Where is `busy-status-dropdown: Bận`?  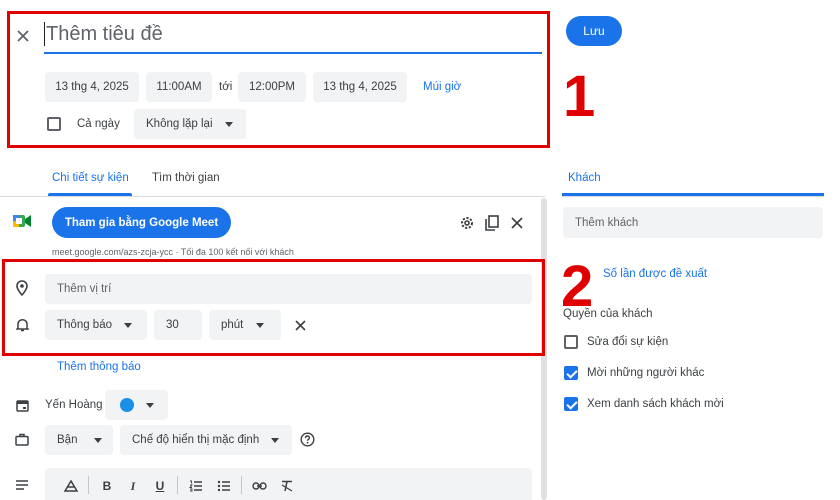
busy-status-dropdown: Bận is located at coordinates (79, 440).